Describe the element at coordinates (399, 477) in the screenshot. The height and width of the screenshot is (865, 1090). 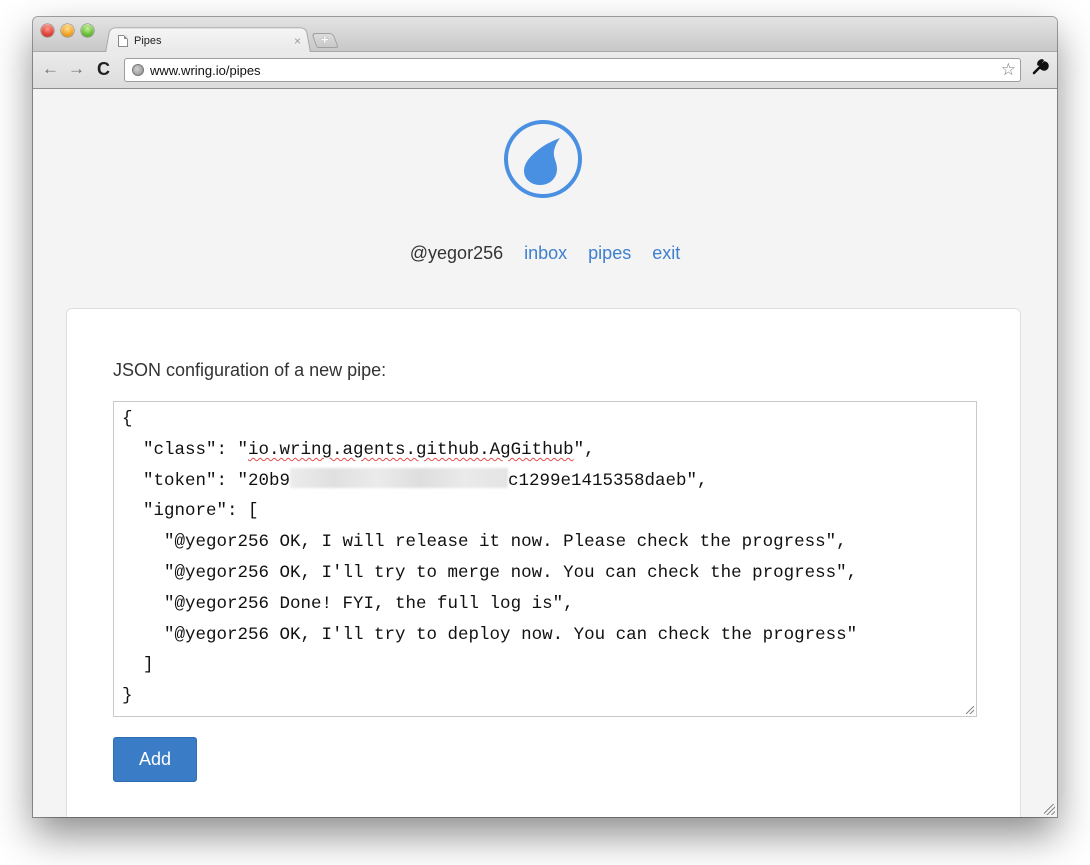
I see `redacted-token` at that location.